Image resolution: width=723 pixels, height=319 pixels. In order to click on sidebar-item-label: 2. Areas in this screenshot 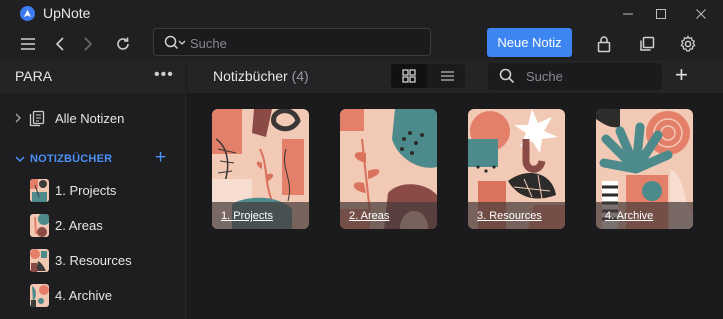, I will do `click(79, 225)`.